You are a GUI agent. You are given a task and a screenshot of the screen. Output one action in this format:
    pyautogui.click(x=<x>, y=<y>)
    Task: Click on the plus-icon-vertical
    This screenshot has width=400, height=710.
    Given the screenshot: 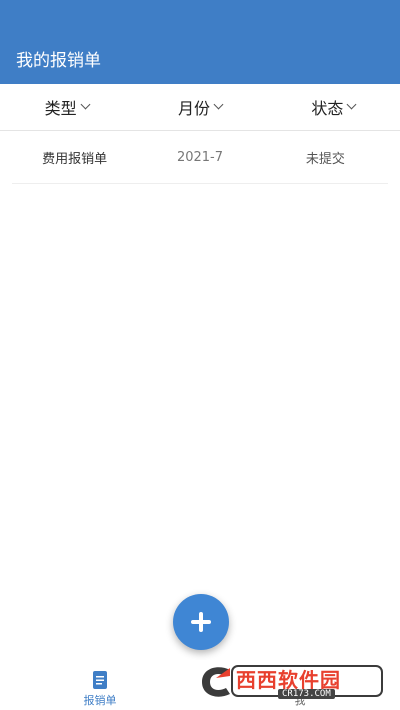 What is the action you would take?
    pyautogui.click(x=201, y=622)
    